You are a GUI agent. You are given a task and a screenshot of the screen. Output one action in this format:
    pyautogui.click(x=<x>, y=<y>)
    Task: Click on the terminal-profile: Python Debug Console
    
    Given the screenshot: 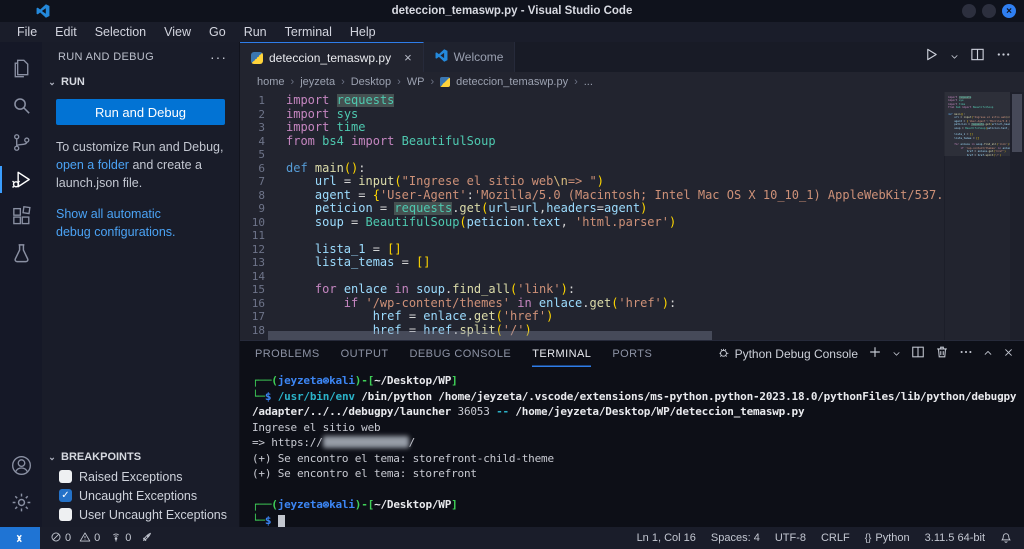 What is the action you would take?
    pyautogui.click(x=787, y=354)
    